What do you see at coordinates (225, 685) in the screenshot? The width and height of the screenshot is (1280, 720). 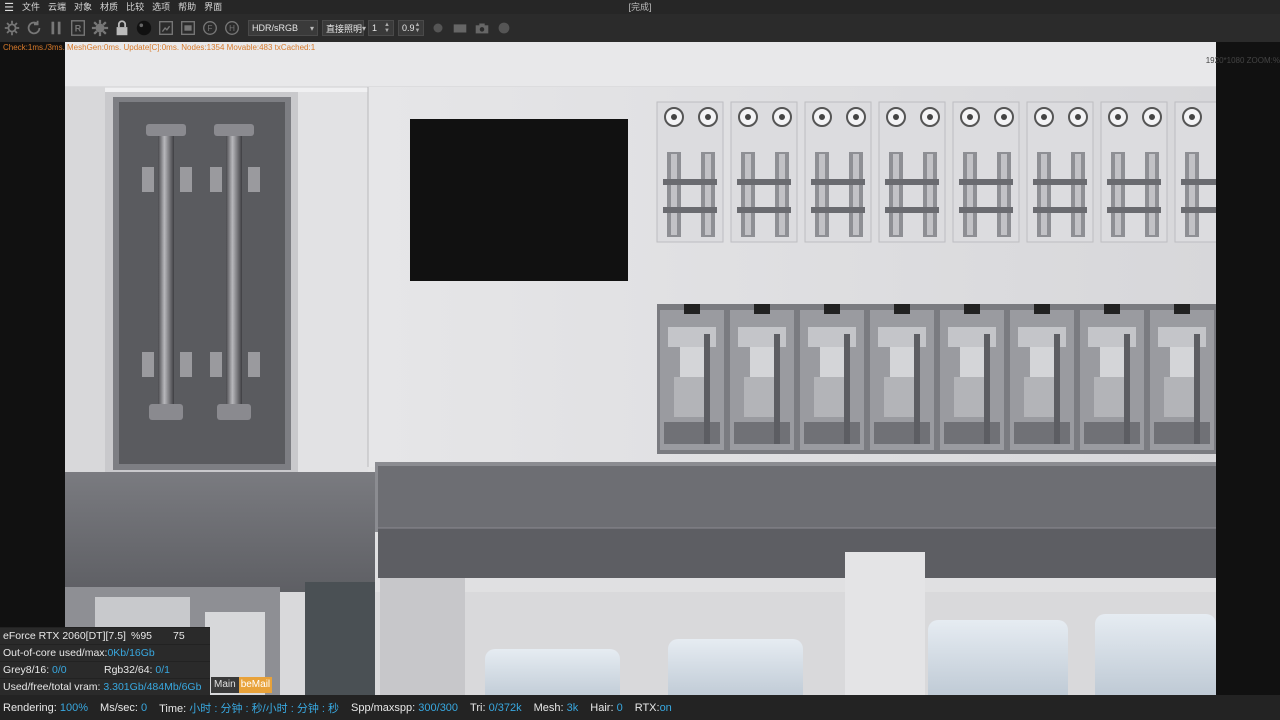 I see `tag-main: Main` at bounding box center [225, 685].